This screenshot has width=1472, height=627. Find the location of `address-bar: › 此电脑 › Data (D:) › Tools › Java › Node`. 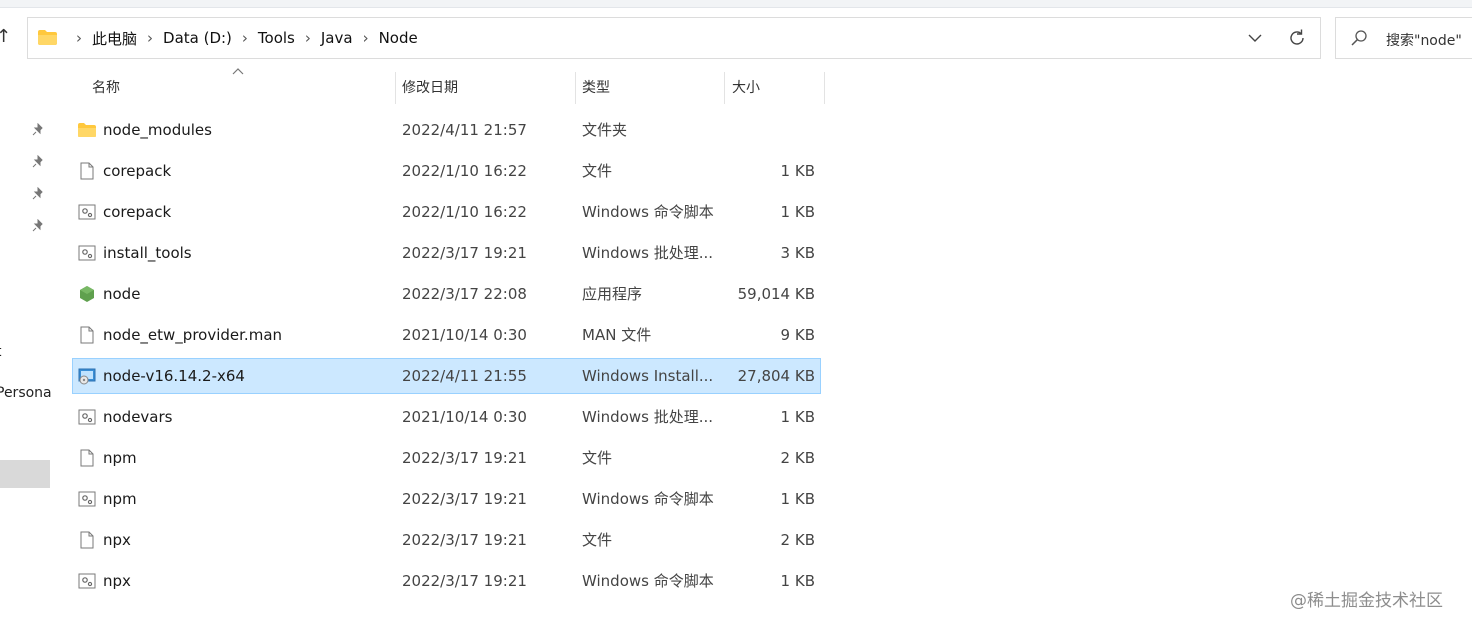

address-bar: › 此电脑 › Data (D:) › Tools › Java › Node is located at coordinates (674, 38).